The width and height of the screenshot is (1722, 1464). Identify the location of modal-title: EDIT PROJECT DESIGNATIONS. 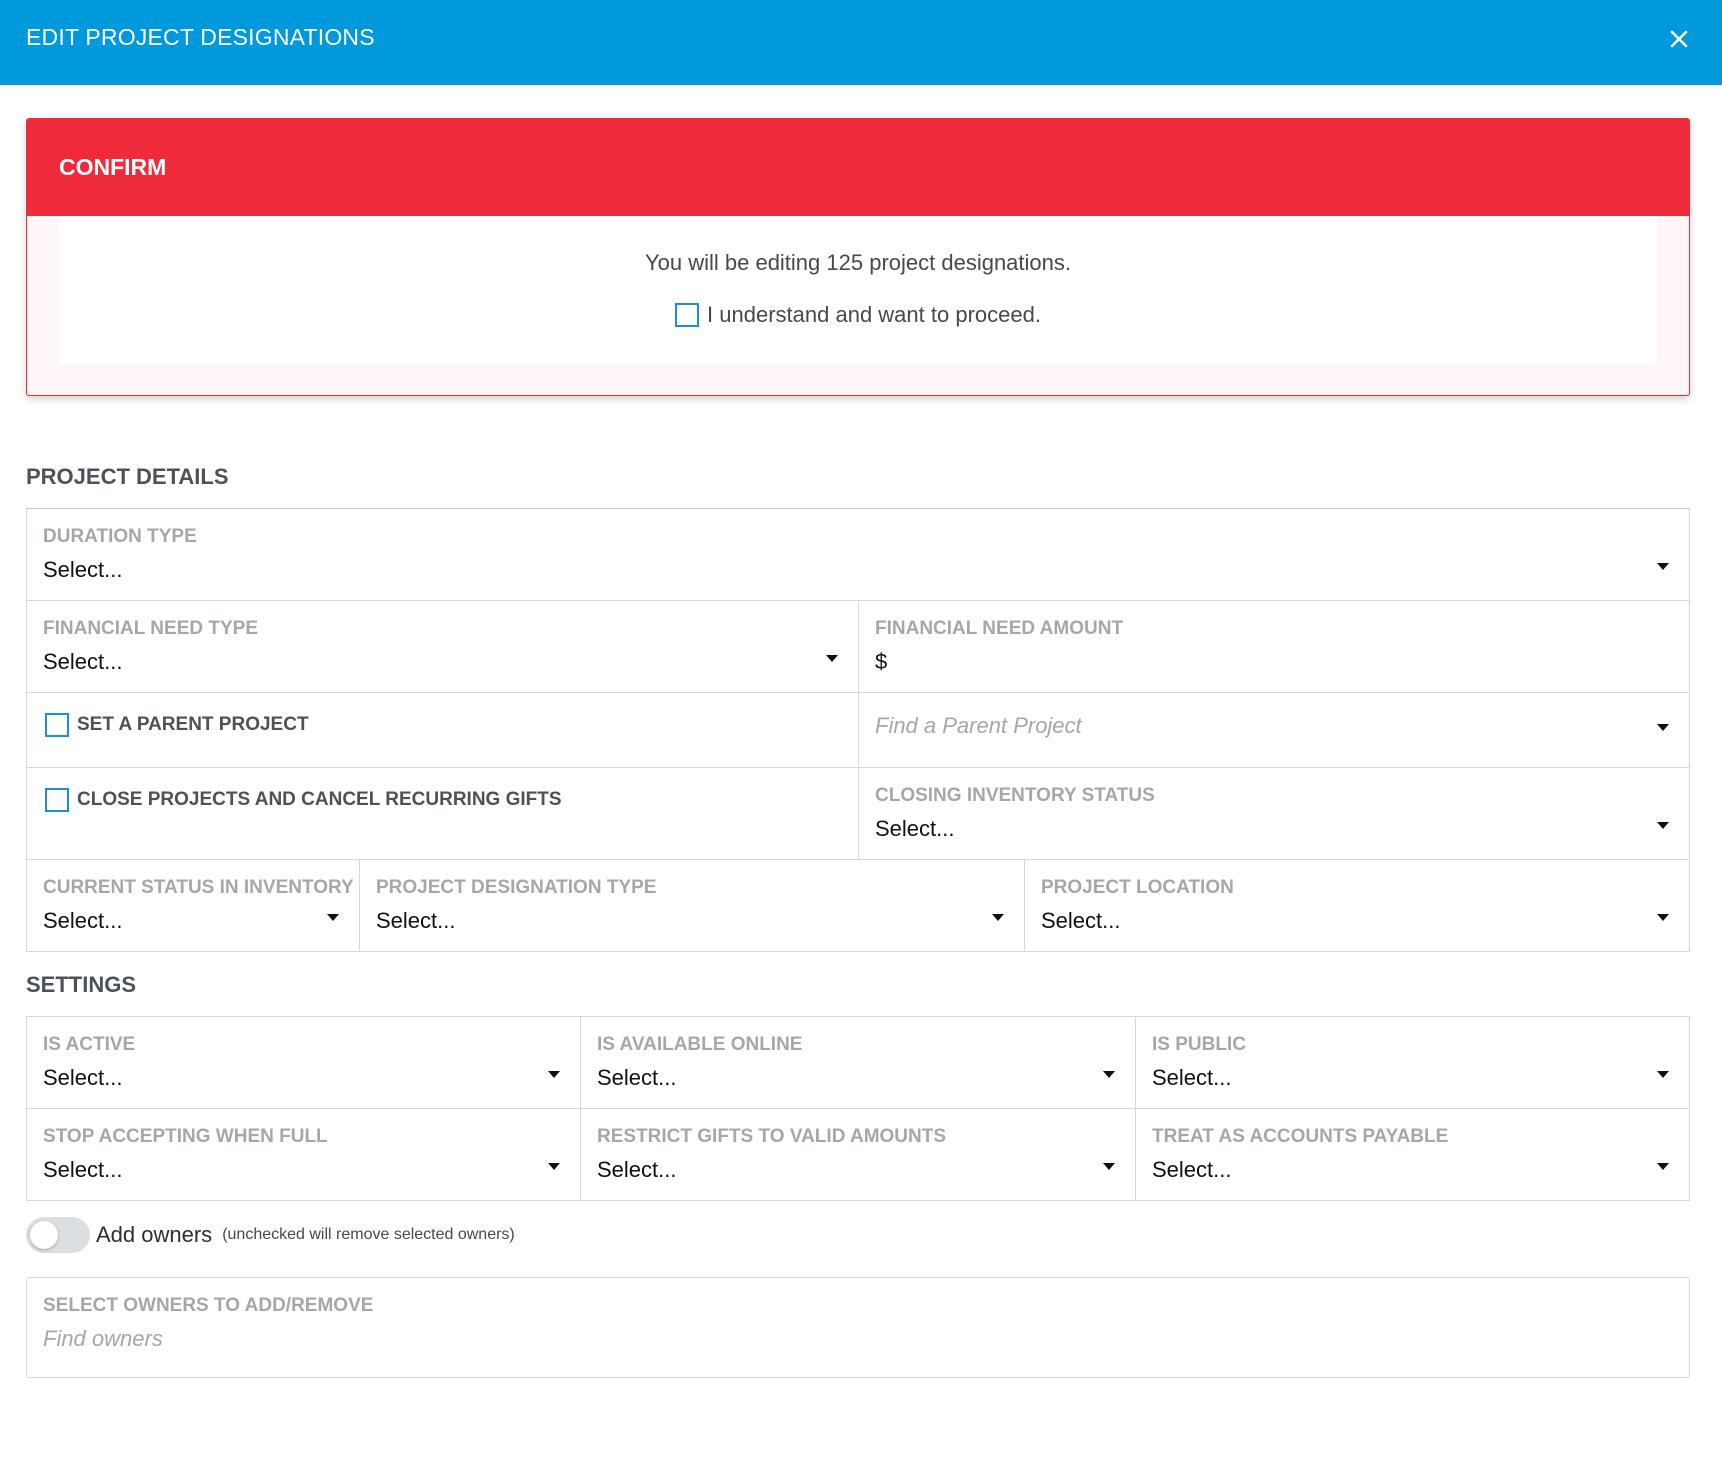
(200, 37).